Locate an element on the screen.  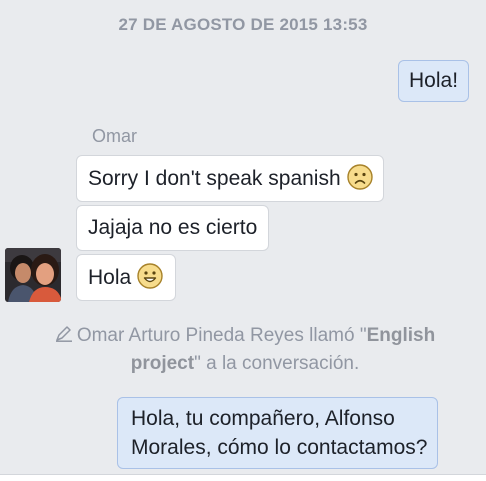
message-text-line: Morales, cómo lo contactamos? is located at coordinates (279, 447).